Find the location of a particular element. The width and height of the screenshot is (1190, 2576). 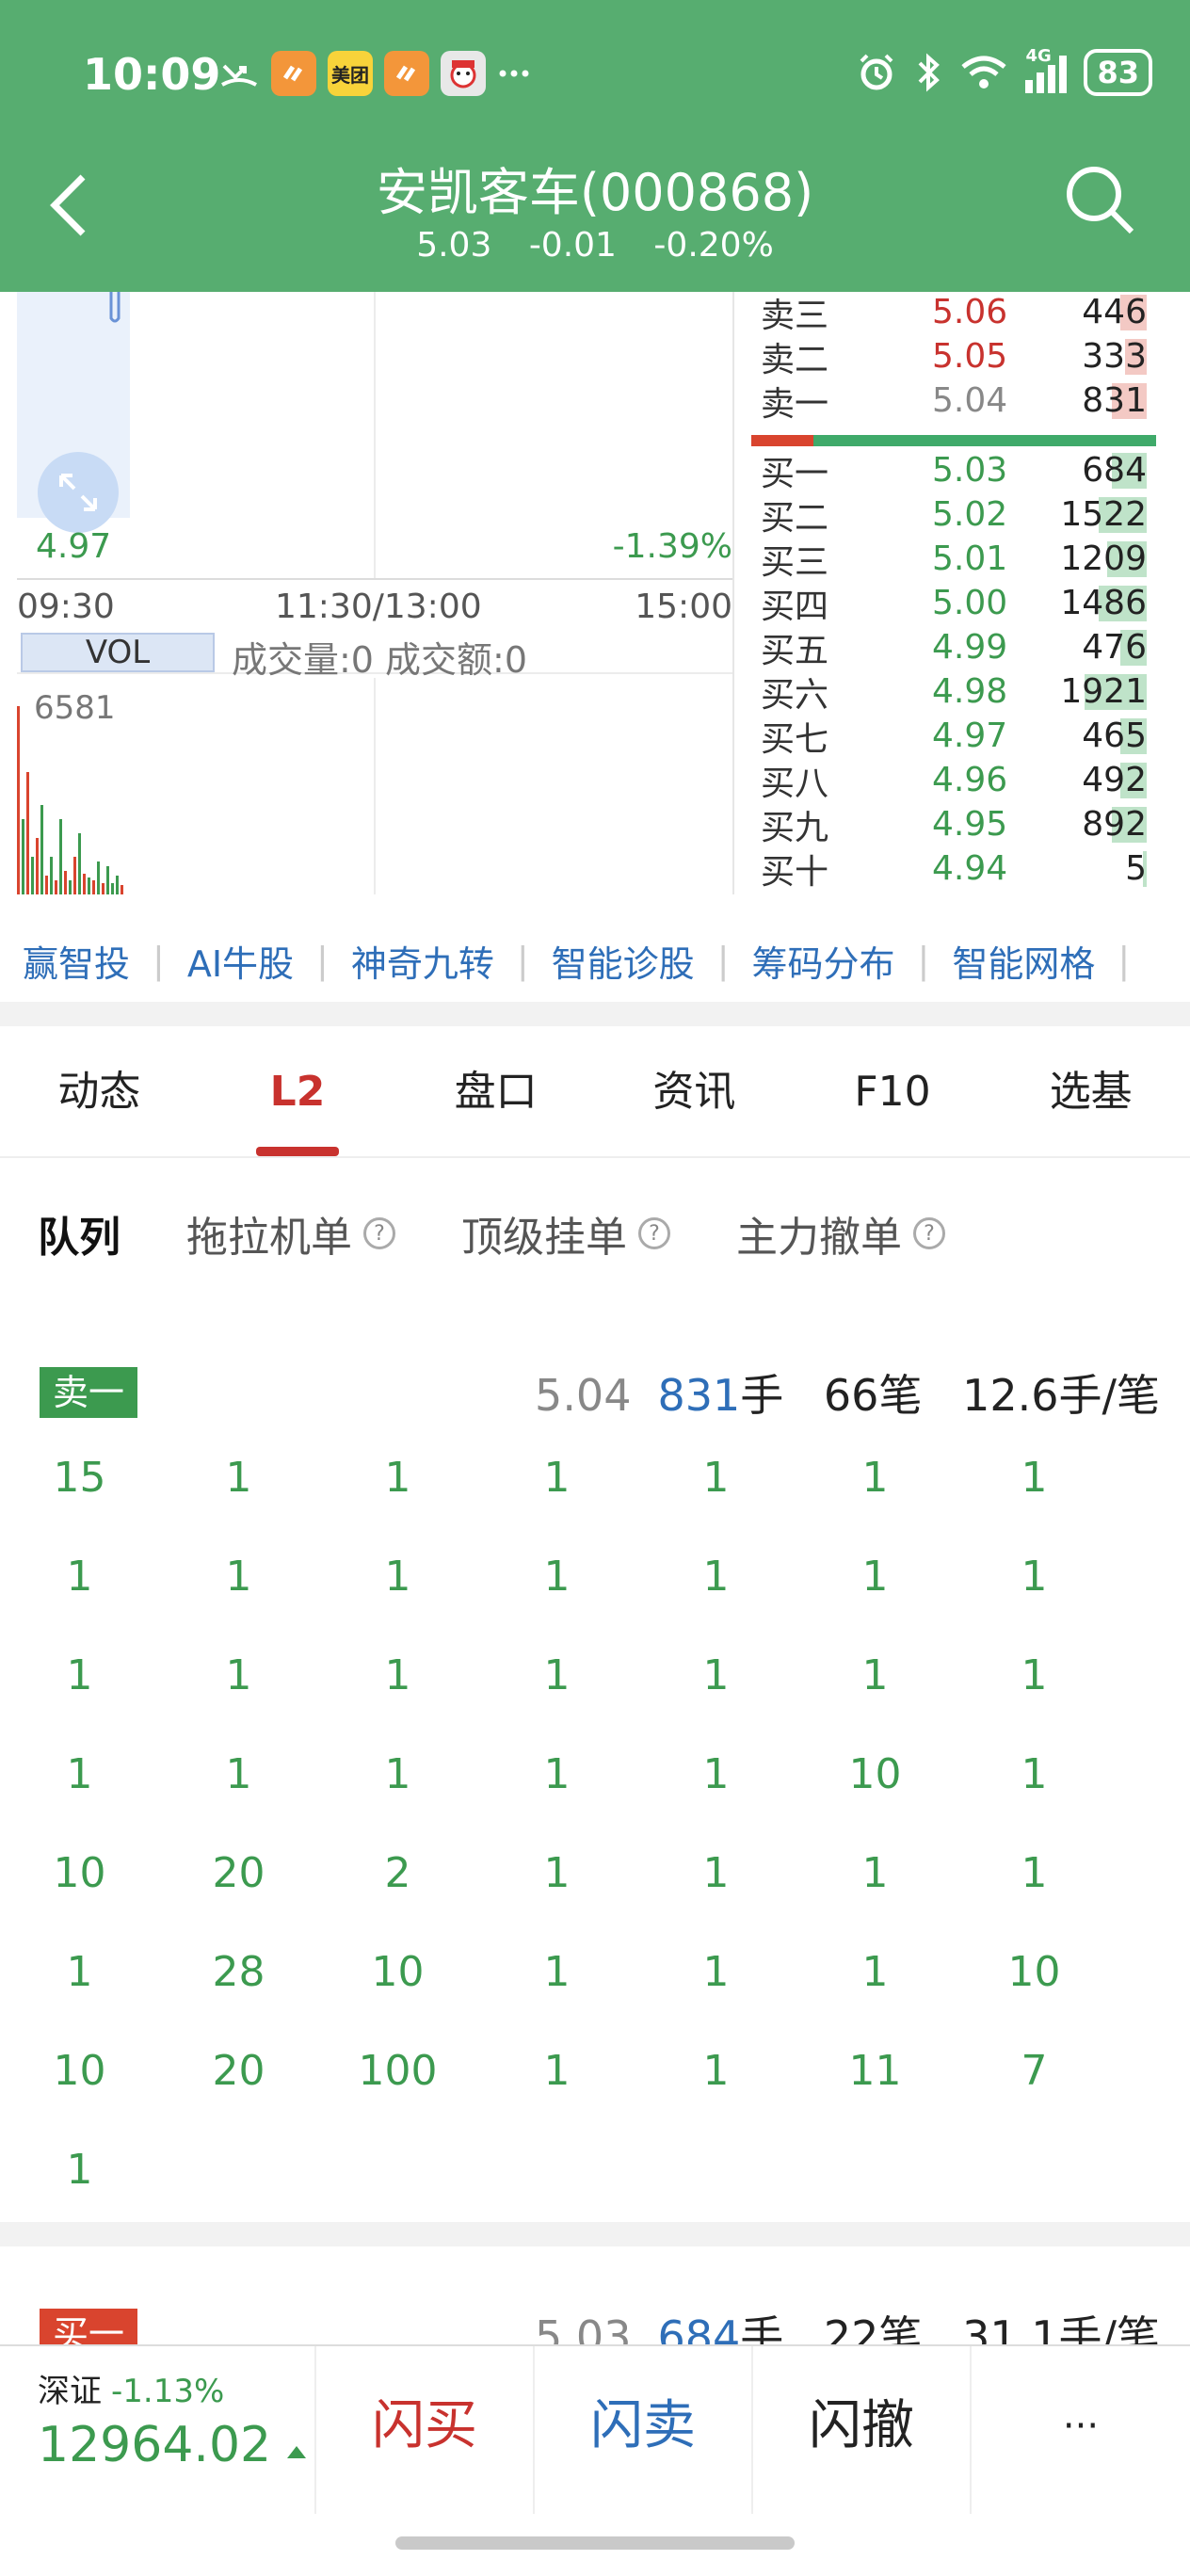

queue-stats: 5.04 831手 66笔 12.6手/笔 is located at coordinates (834, 1395).